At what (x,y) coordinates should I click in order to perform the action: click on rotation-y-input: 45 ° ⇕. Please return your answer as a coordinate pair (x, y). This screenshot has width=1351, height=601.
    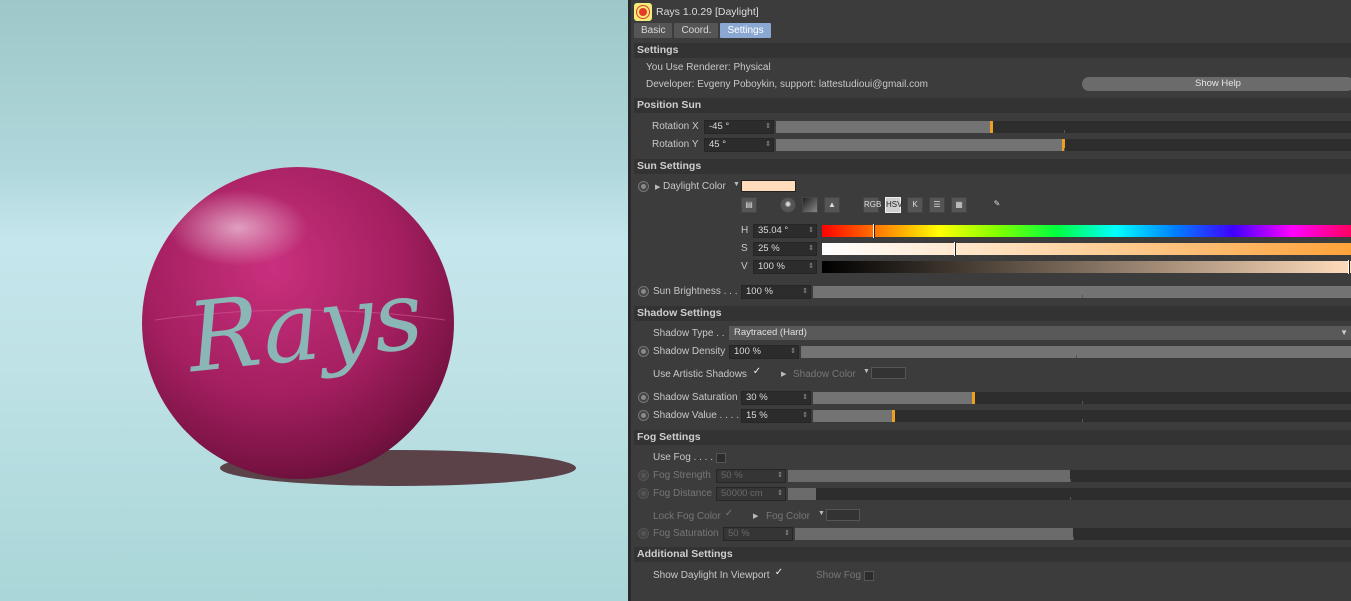
    Looking at the image, I should click on (739, 145).